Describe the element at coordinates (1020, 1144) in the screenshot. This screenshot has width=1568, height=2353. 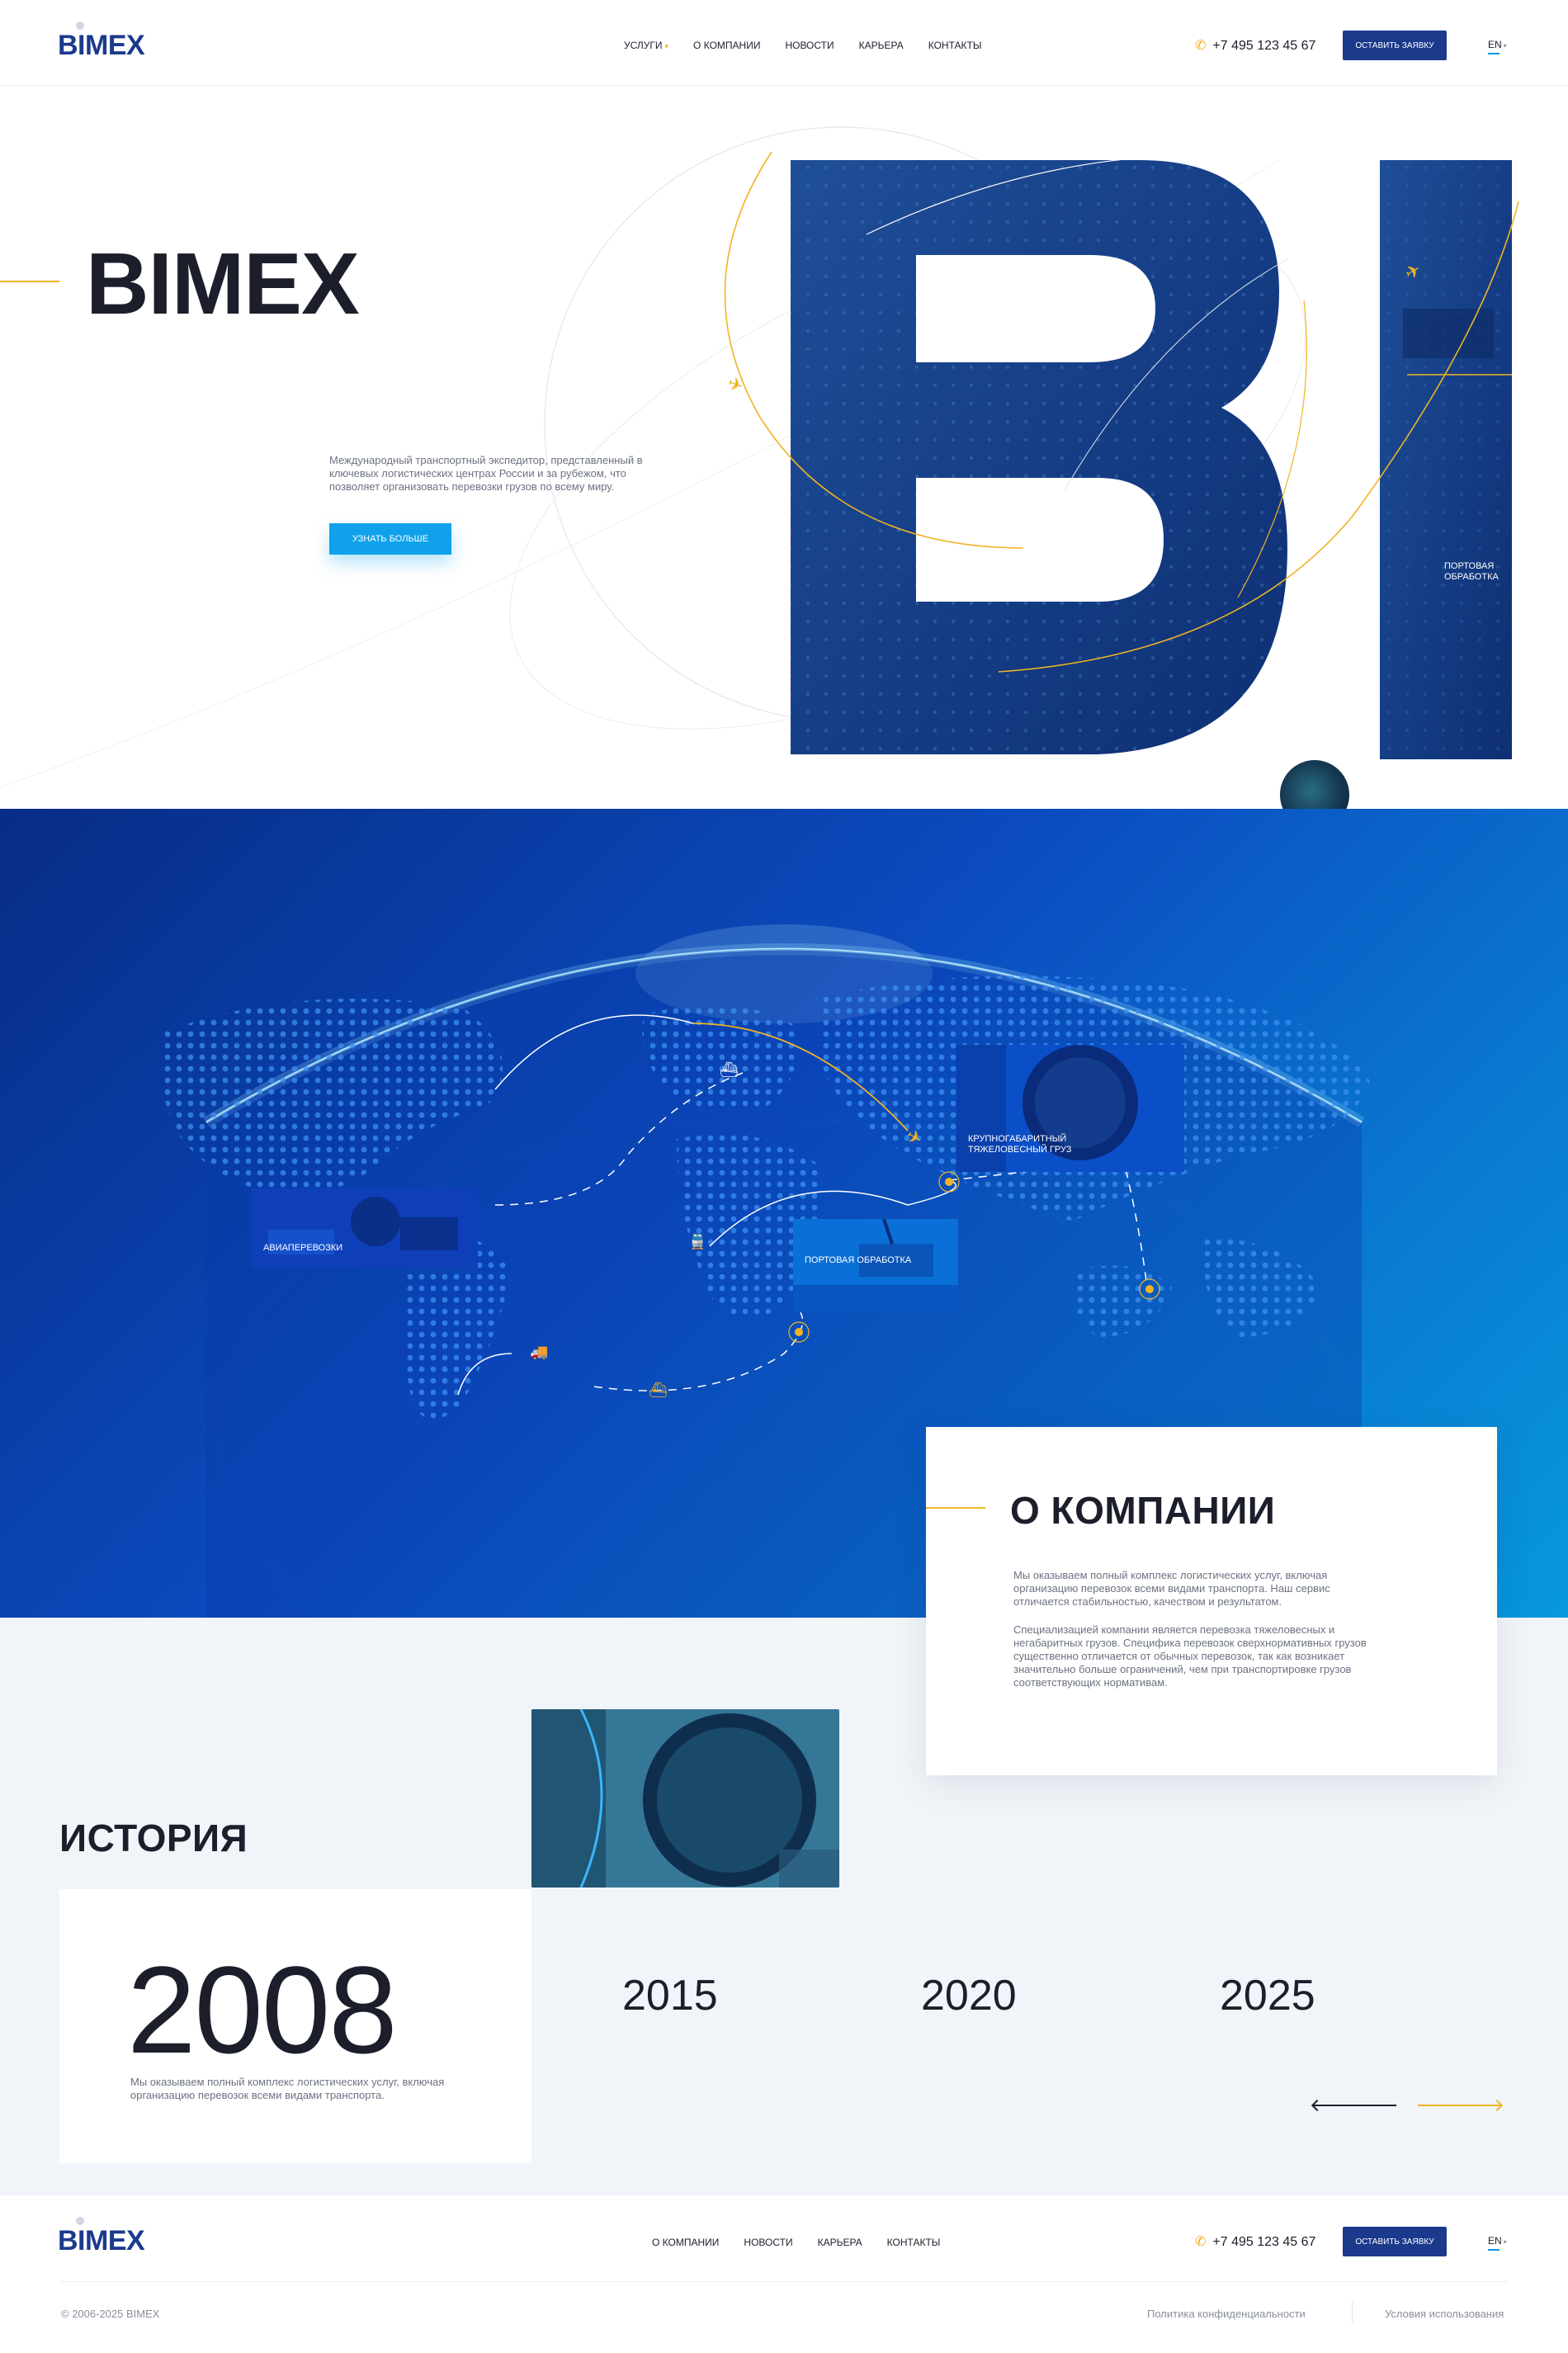
I see `map-card-caption: Крупногабаритный тяжеловесный груз` at that location.